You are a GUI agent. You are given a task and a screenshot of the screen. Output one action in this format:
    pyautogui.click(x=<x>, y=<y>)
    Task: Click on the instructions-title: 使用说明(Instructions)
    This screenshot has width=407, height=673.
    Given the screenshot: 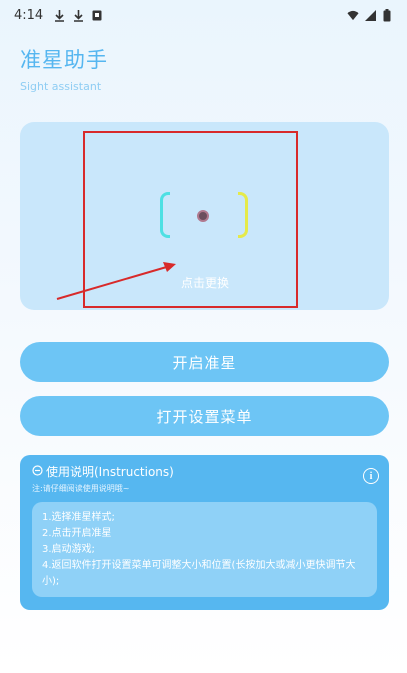 What is the action you would take?
    pyautogui.click(x=110, y=472)
    